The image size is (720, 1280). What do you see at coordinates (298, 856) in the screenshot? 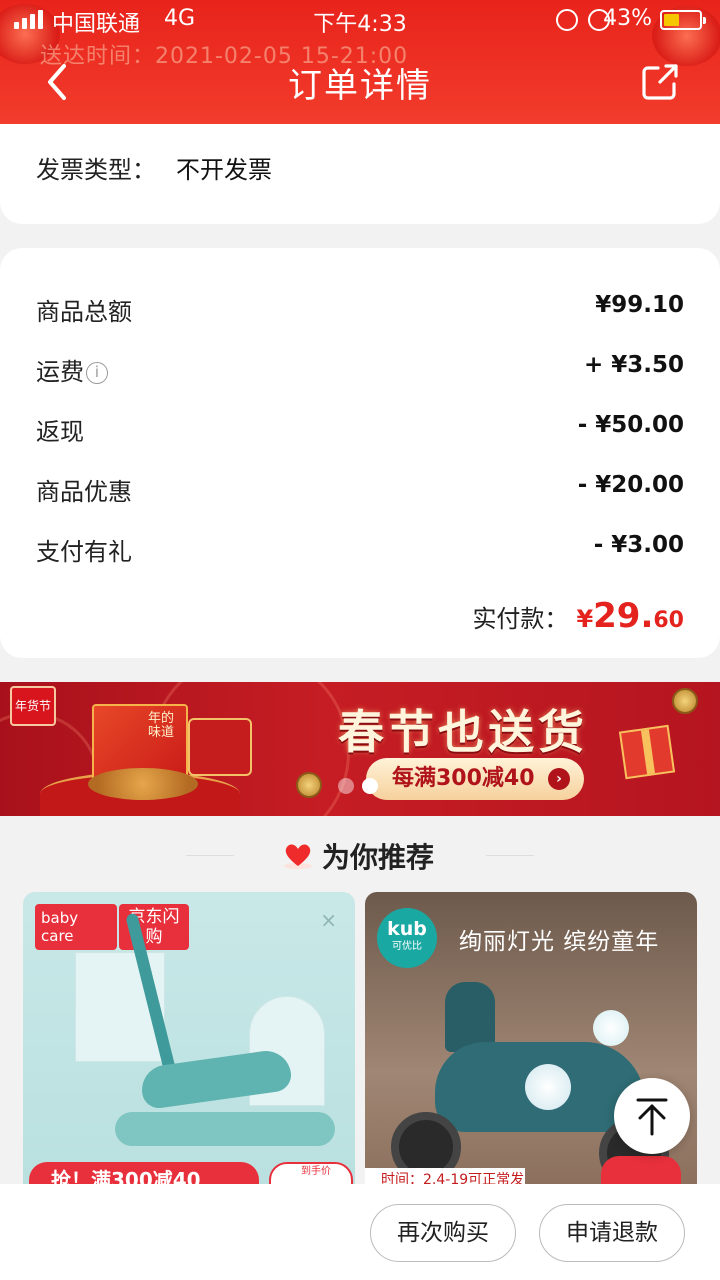
I see `heart-icon` at bounding box center [298, 856].